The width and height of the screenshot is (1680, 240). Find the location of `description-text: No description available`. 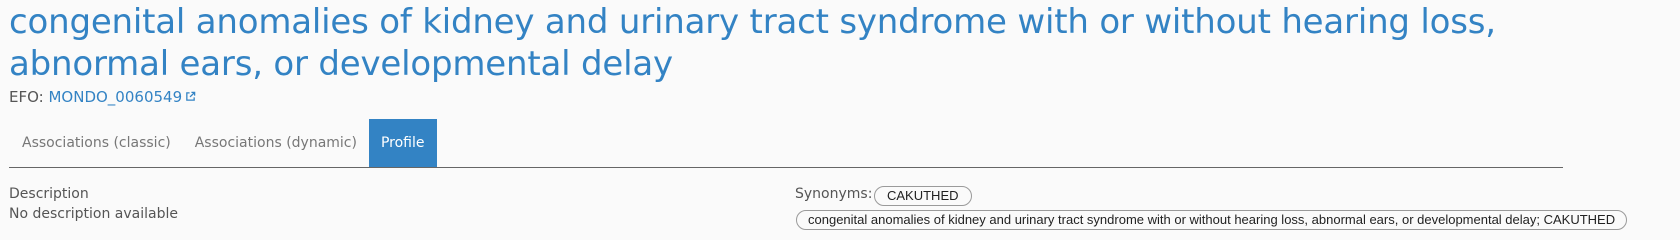

description-text: No description available is located at coordinates (93, 214).